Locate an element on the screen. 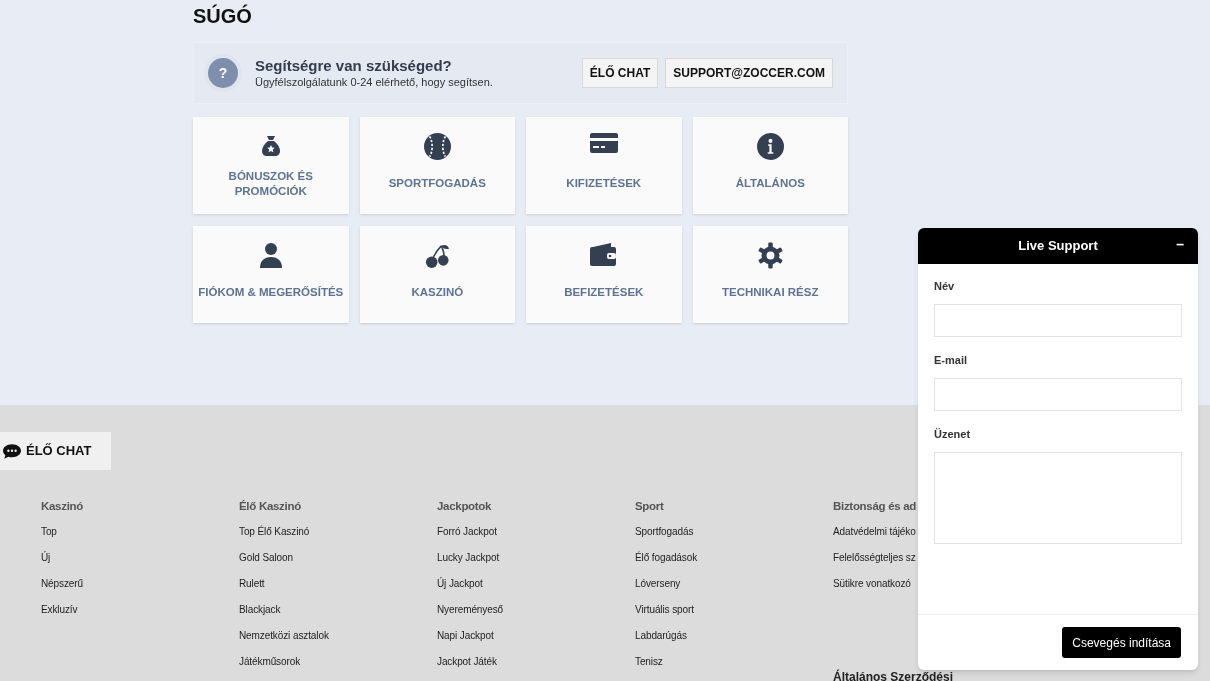  footer-heading: Élő Kaszinó is located at coordinates (270, 506).